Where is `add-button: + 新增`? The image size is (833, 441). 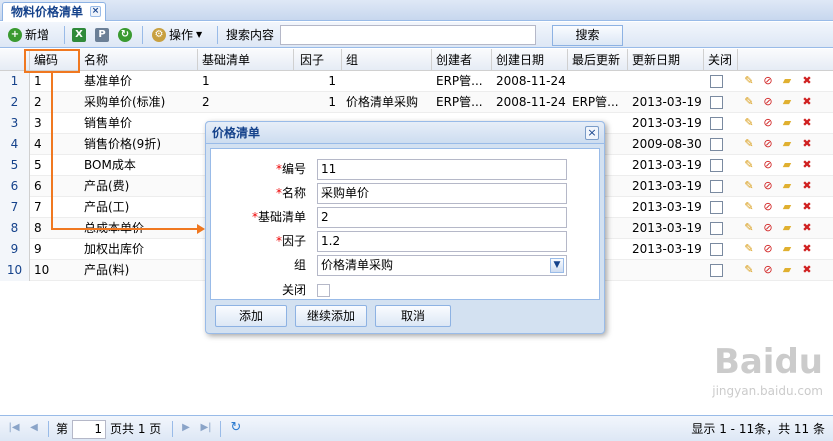 add-button: + 新增 is located at coordinates (28, 35).